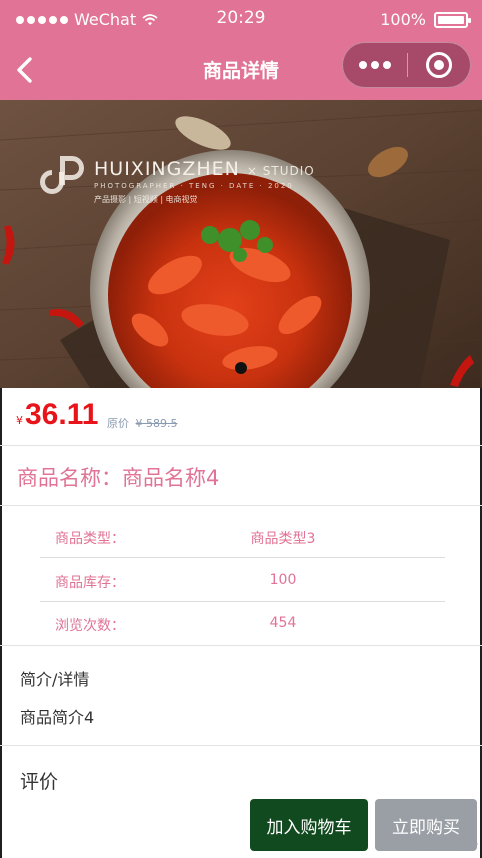 This screenshot has height=858, width=482. What do you see at coordinates (90, 583) in the screenshot?
I see `attribute-key: 商品库存：` at bounding box center [90, 583].